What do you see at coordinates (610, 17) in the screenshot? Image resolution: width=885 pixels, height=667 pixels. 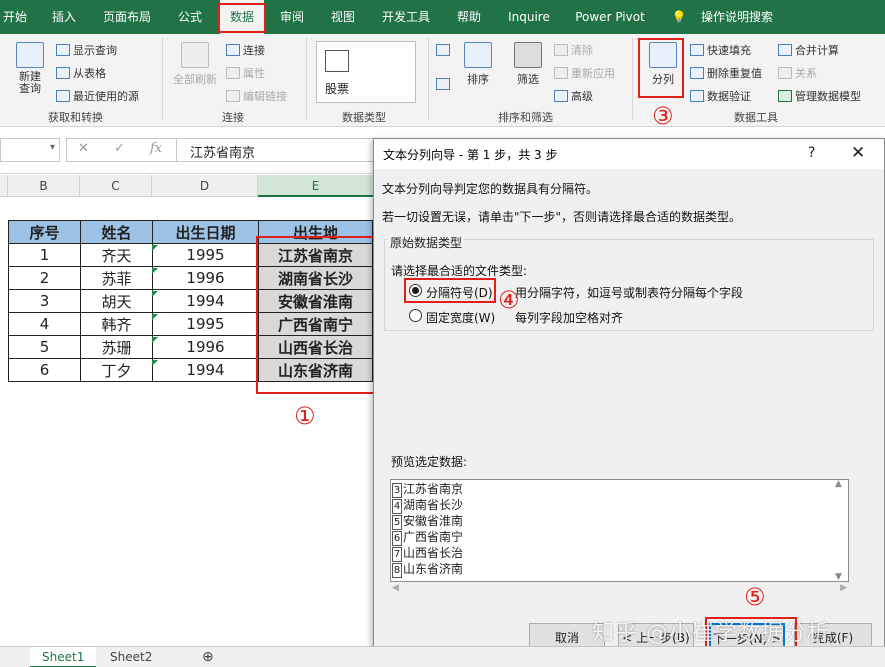 I see `tab-power-pivot: Power Pivot` at bounding box center [610, 17].